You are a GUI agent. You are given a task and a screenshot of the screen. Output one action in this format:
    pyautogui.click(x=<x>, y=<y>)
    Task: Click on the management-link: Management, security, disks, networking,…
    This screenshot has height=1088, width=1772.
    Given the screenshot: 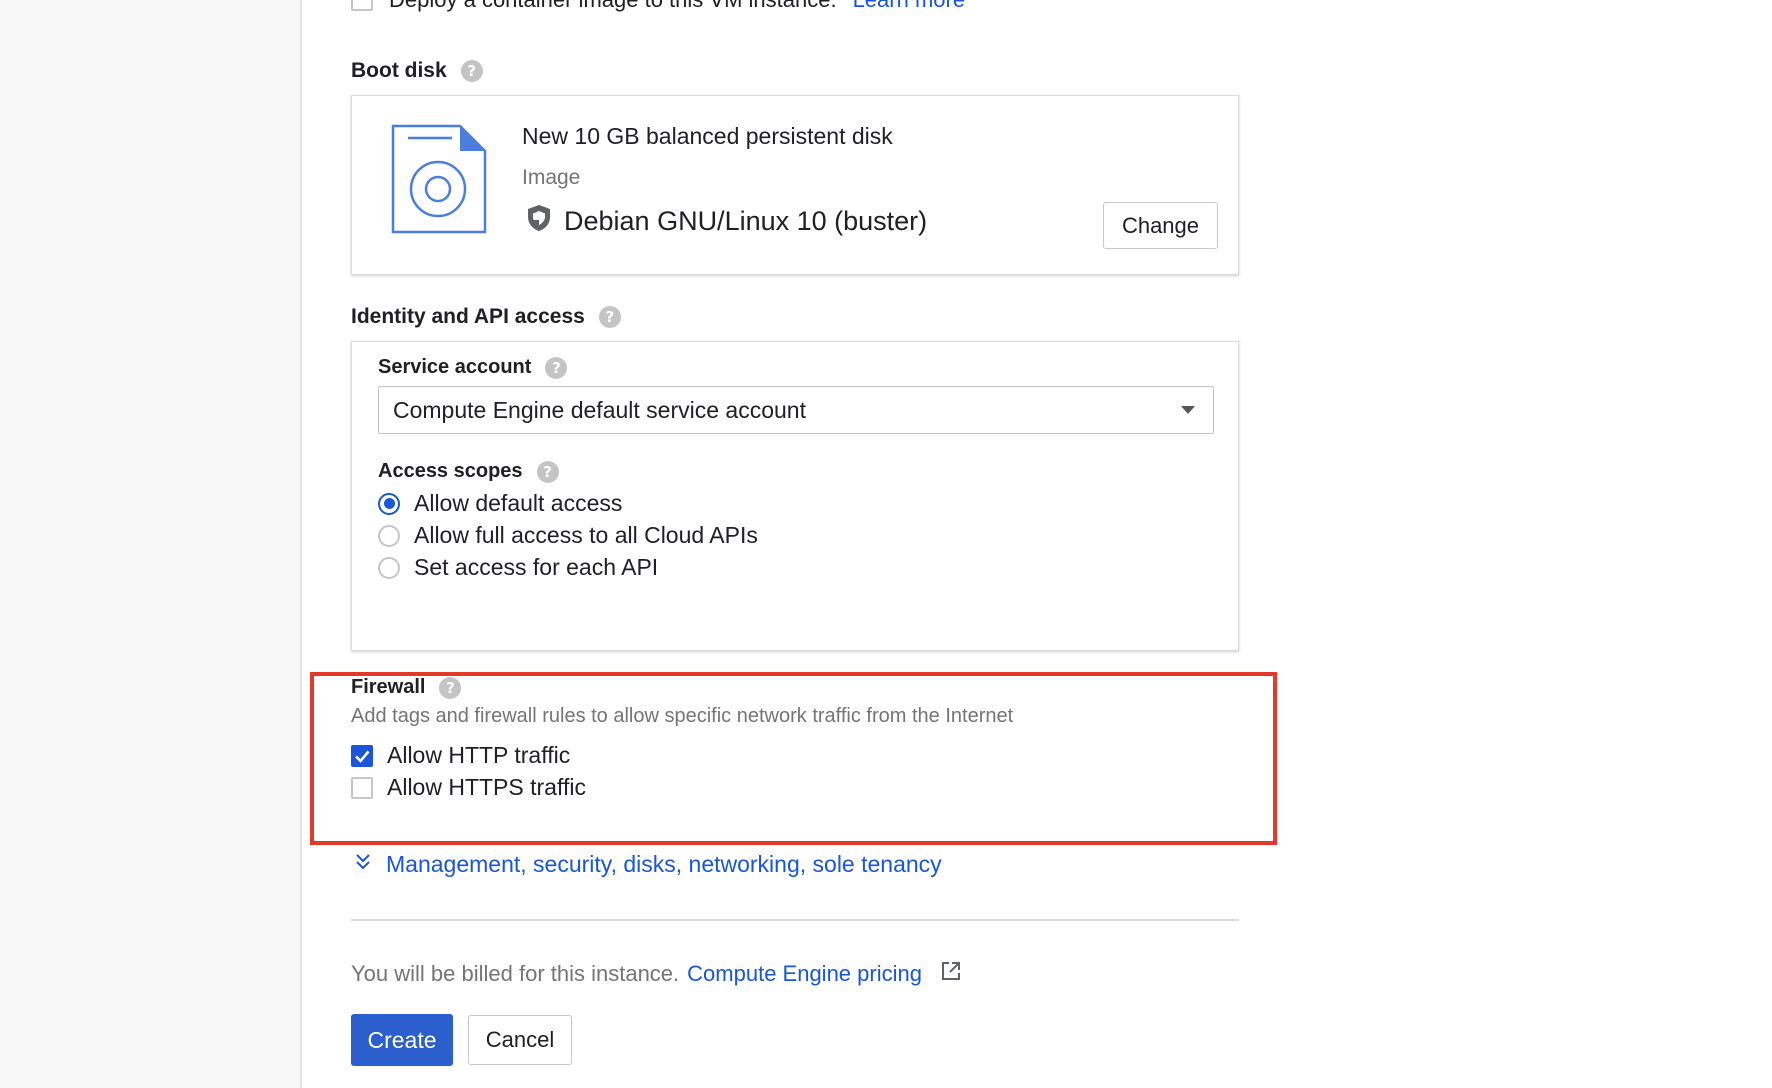 What is the action you would take?
    pyautogui.click(x=664, y=864)
    